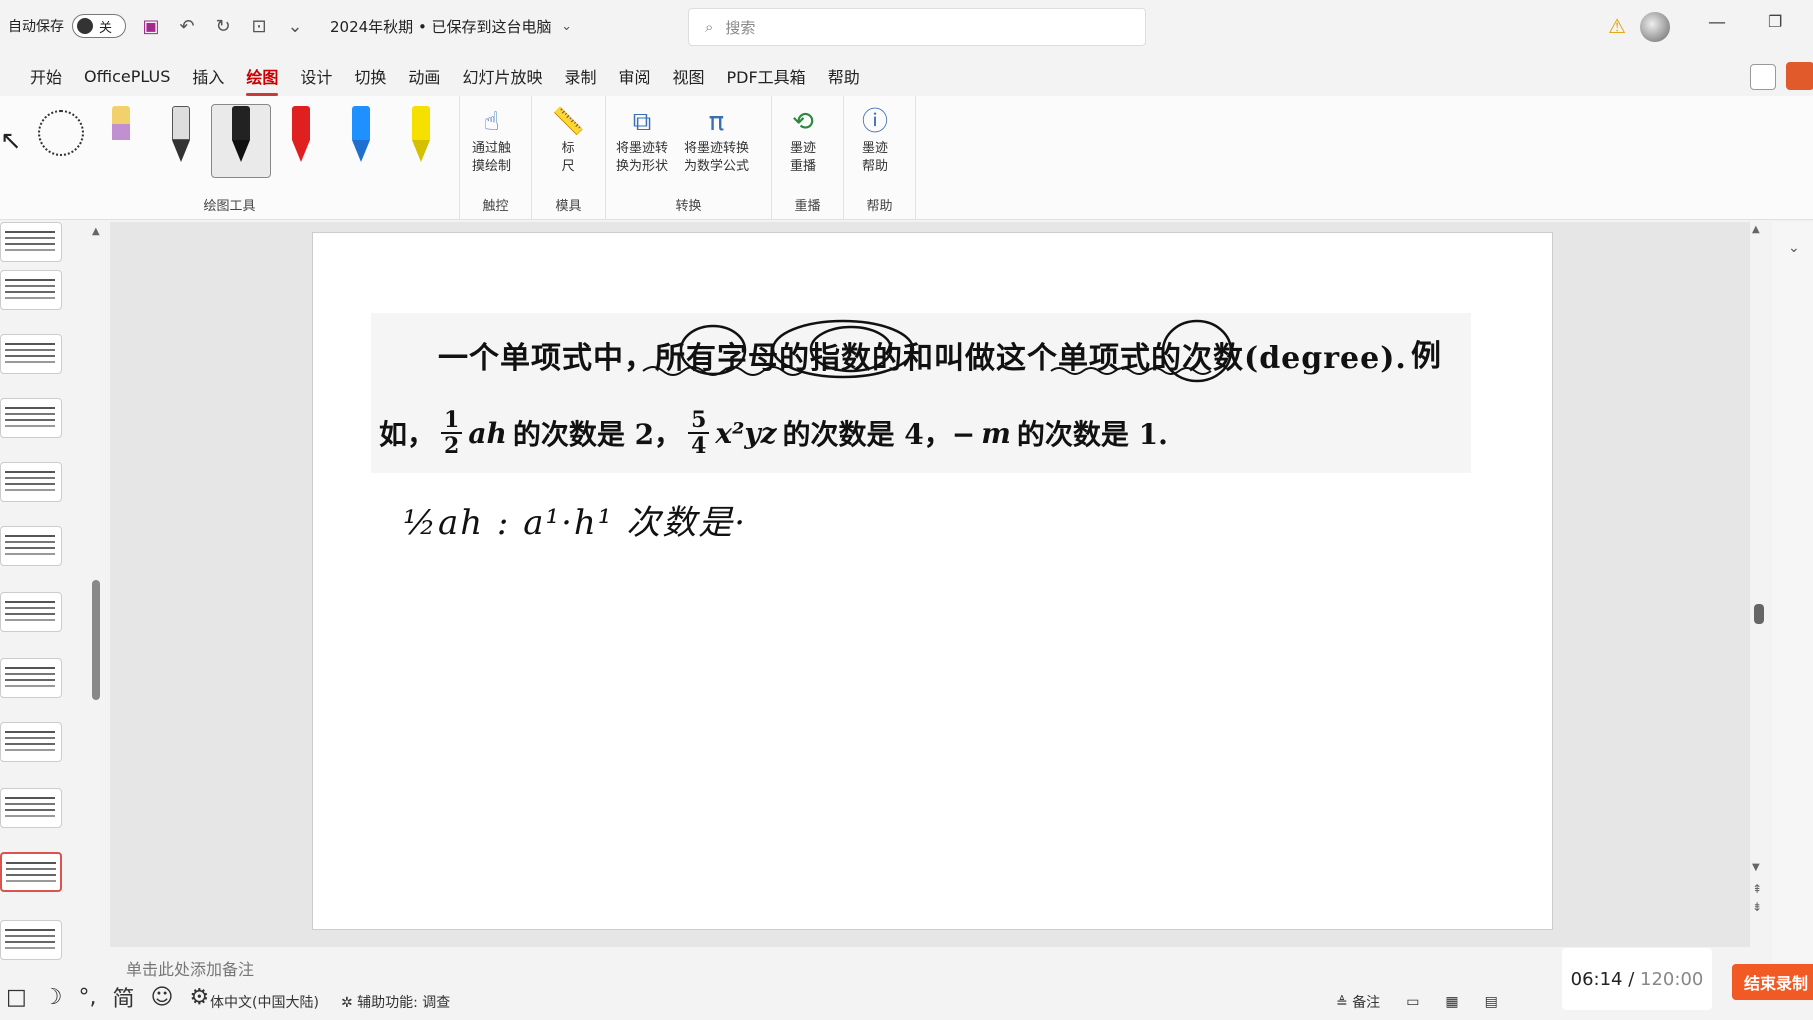  Describe the element at coordinates (31, 872) in the screenshot. I see `slide-thumbnail-active` at that location.